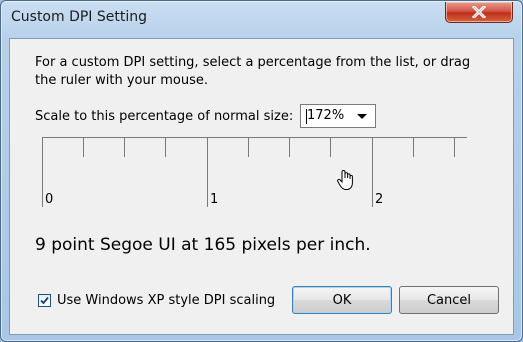 The image size is (523, 342). What do you see at coordinates (203, 245) in the screenshot?
I see `font-sample-text: 9 point Segoe UI at 165 pixels per inch.` at bounding box center [203, 245].